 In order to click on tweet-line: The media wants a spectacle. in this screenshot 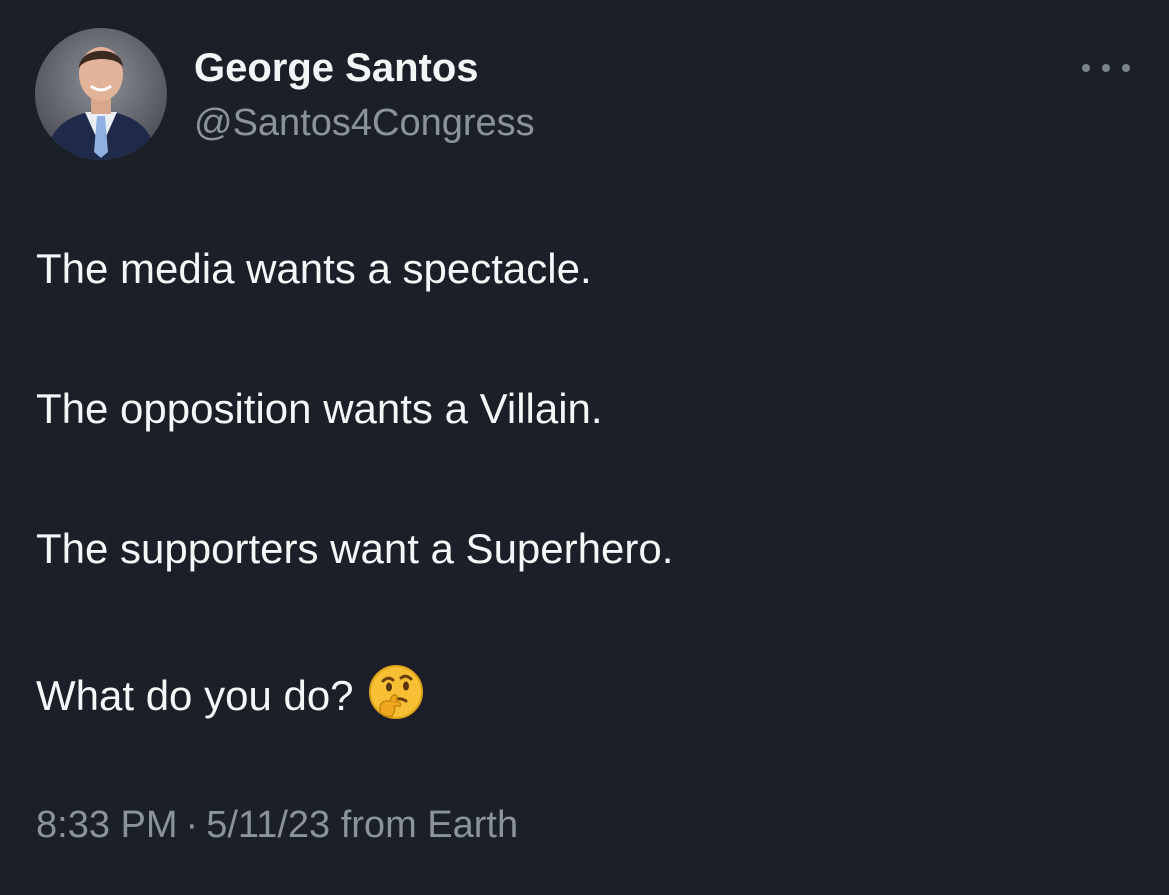, I will do `click(314, 268)`.